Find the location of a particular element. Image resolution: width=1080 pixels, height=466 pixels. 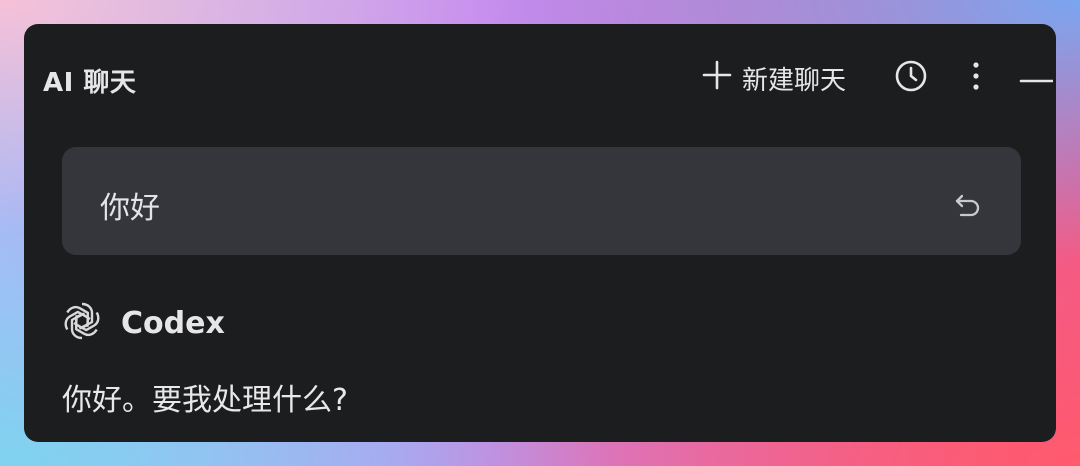

history-button is located at coordinates (911, 78).